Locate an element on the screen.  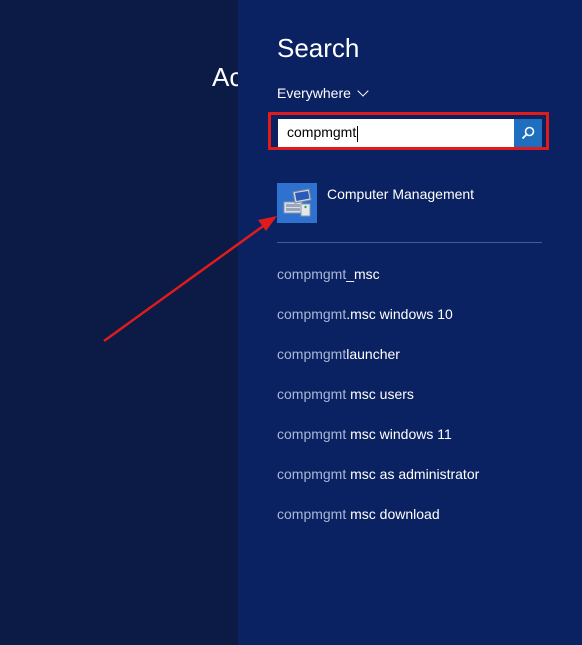
suggestion-item: compmgmt msc windows 11 is located at coordinates (378, 446).